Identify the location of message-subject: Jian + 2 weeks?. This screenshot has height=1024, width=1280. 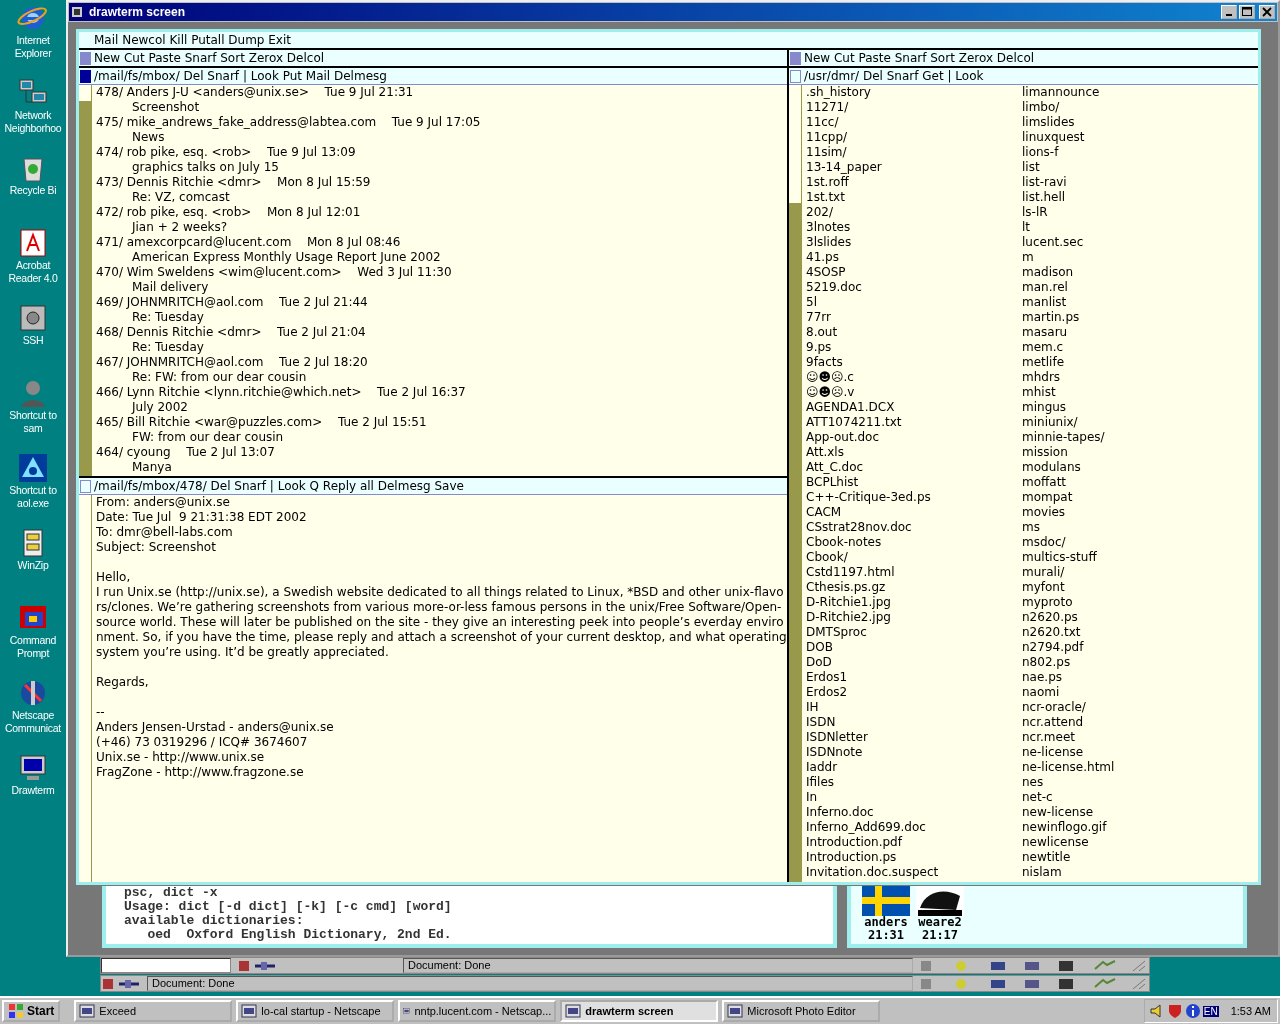
(441, 227).